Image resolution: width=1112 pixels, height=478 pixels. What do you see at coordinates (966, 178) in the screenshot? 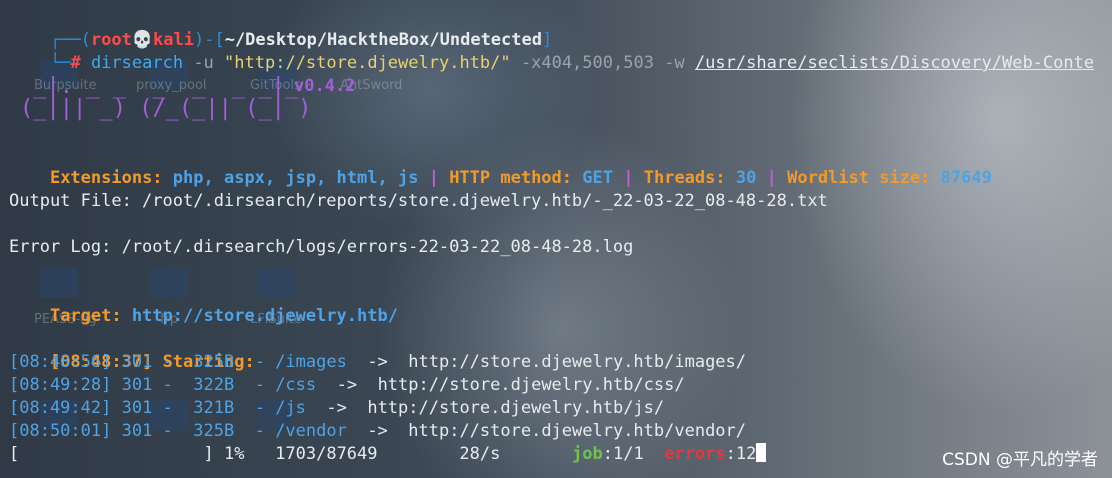
I see `wordlist-size-value: 87649` at bounding box center [966, 178].